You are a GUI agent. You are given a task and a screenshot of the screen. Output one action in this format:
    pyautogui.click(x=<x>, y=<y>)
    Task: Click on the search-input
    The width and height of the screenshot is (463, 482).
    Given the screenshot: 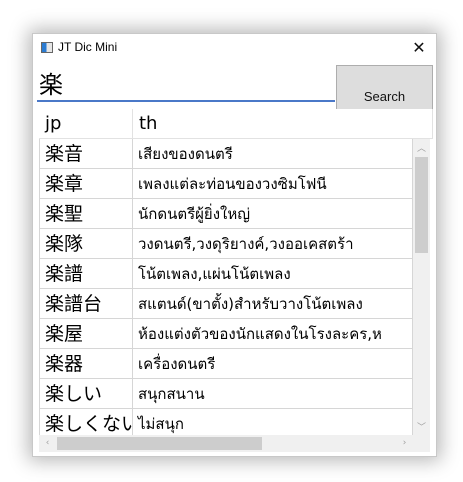 What is the action you would take?
    pyautogui.click(x=186, y=83)
    